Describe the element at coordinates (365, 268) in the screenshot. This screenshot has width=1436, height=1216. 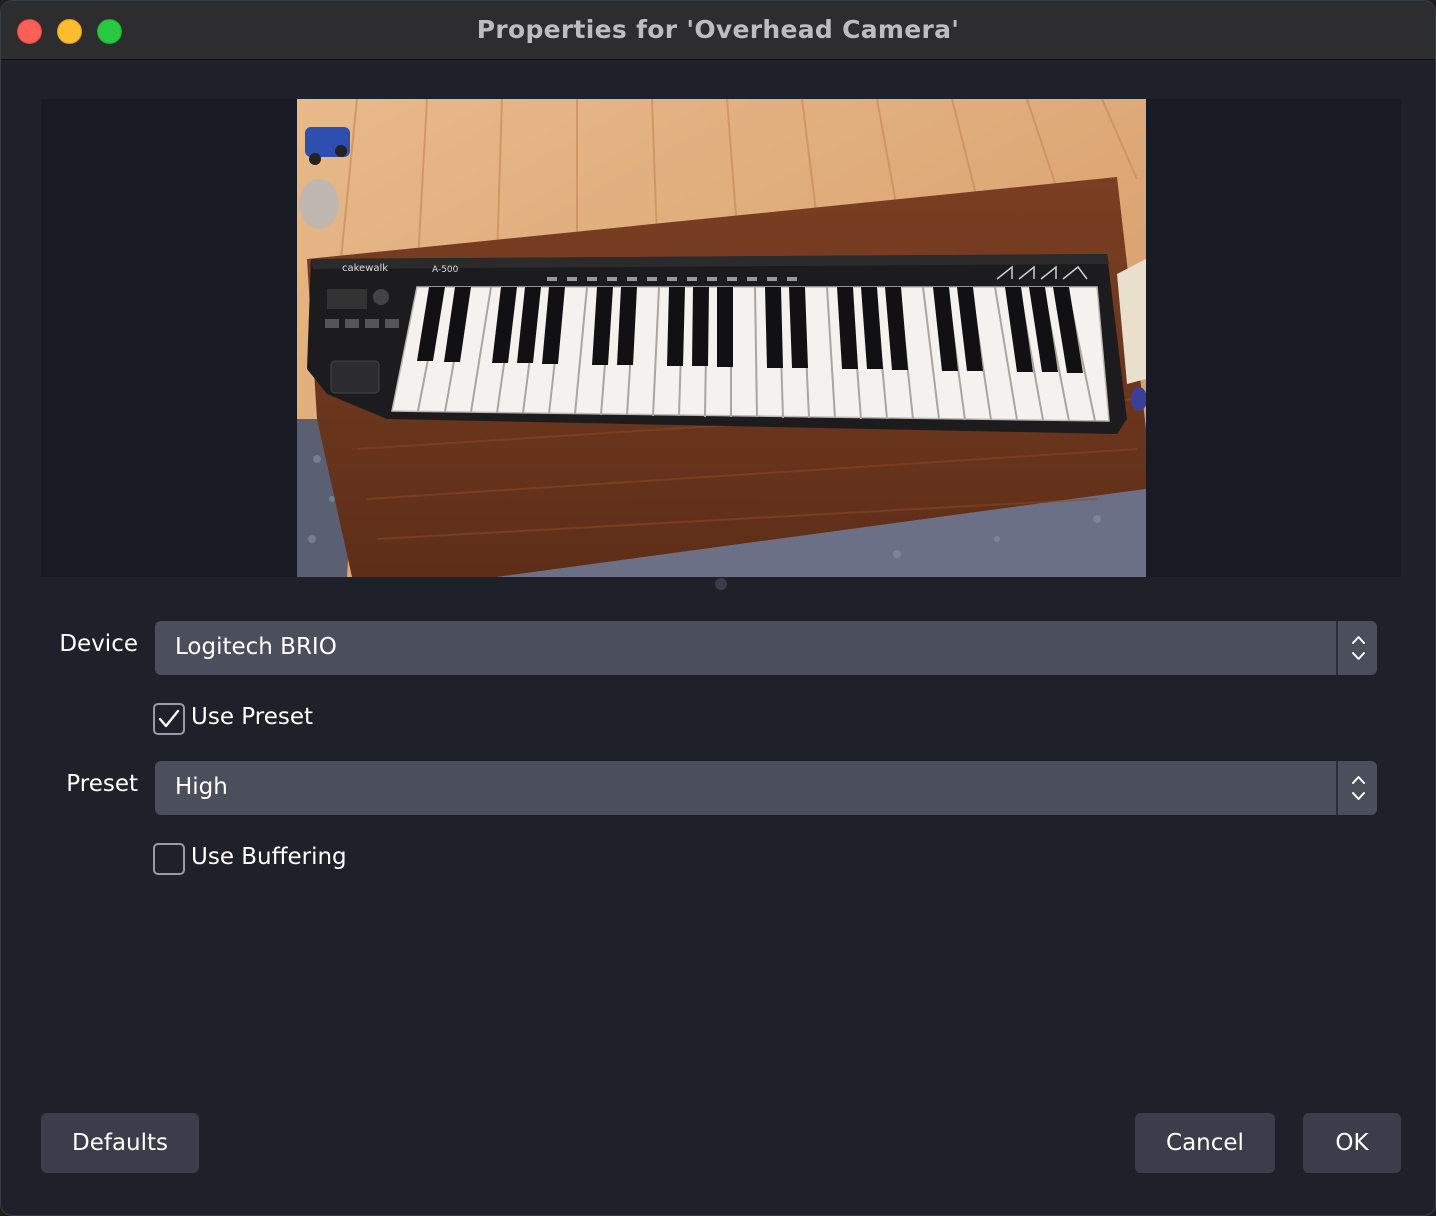
I see `keyboard-brand-text: cakewalk` at that location.